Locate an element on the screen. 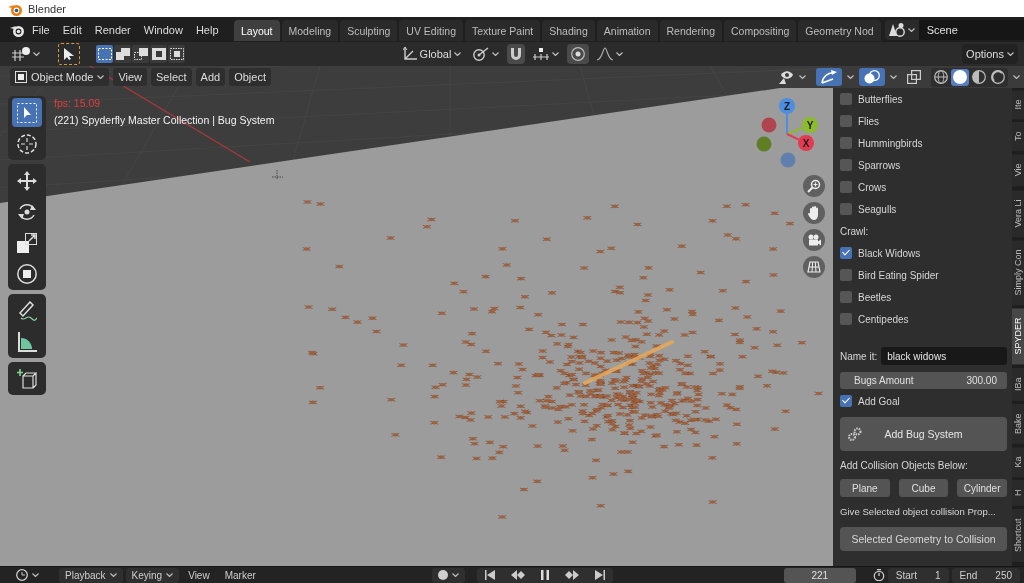 The height and width of the screenshot is (583, 1024). collision-button: Selected Geometry to Collision is located at coordinates (923, 539).